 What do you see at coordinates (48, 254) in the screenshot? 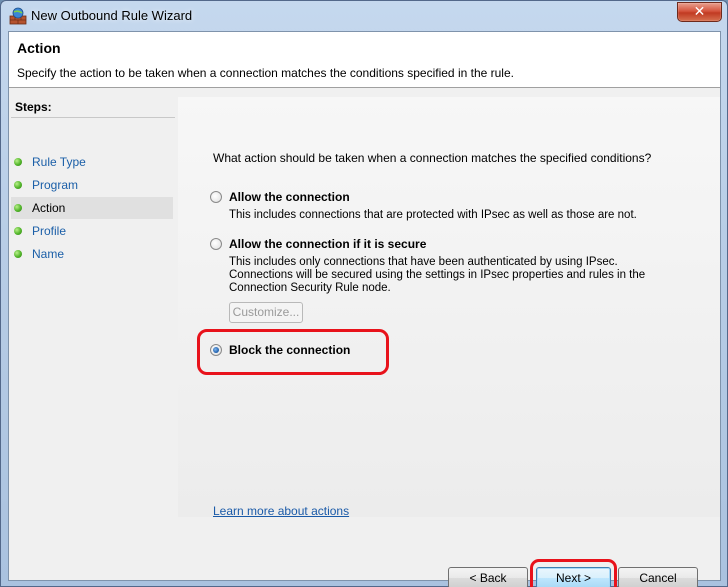
I see `step-label: Name` at bounding box center [48, 254].